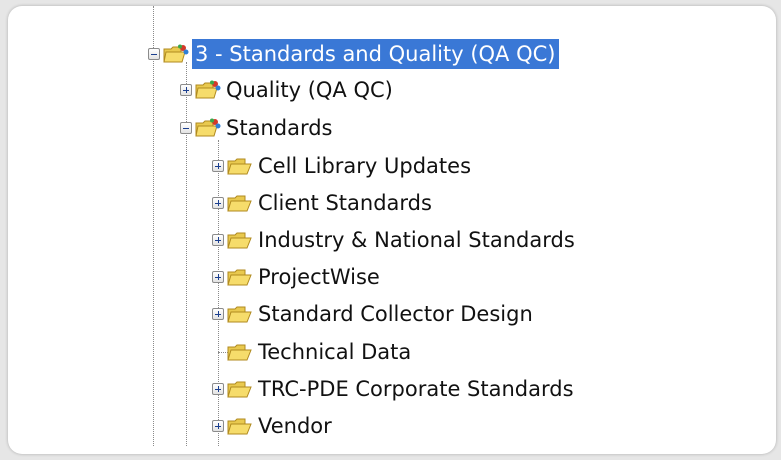  I want to click on tree-item-vendor: Vendor, so click(272, 426).